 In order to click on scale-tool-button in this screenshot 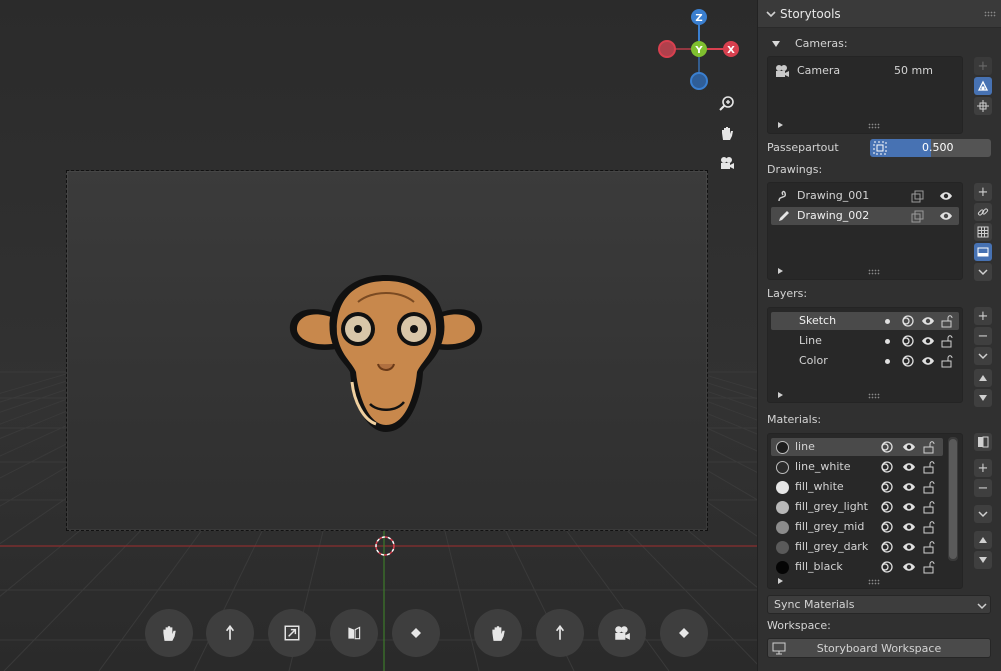, I will do `click(292, 633)`.